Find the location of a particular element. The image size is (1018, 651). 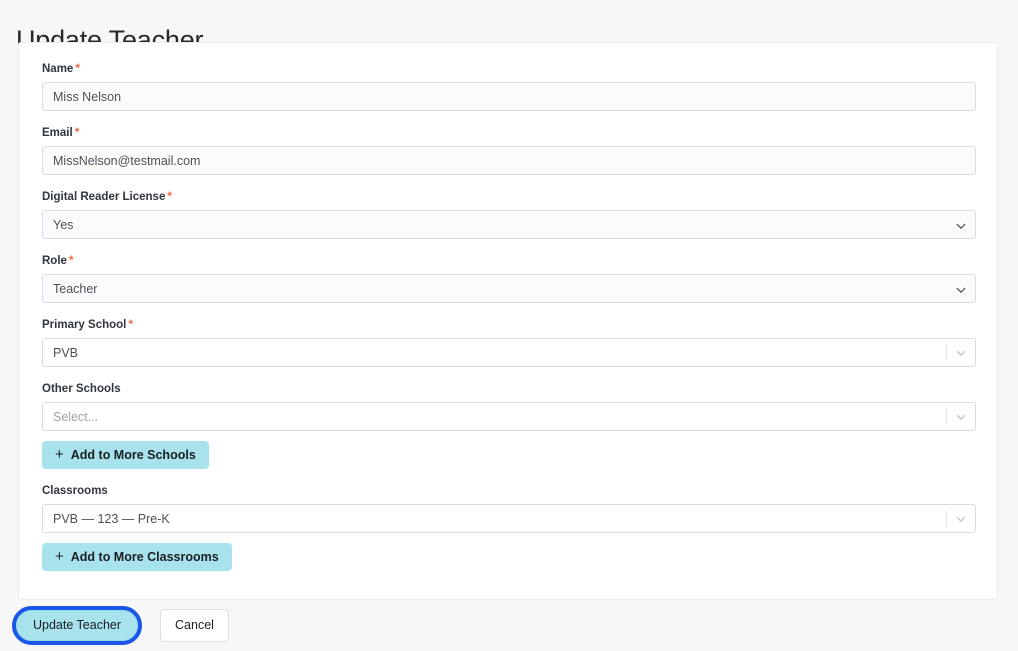

label-name-text: Name is located at coordinates (58, 69).